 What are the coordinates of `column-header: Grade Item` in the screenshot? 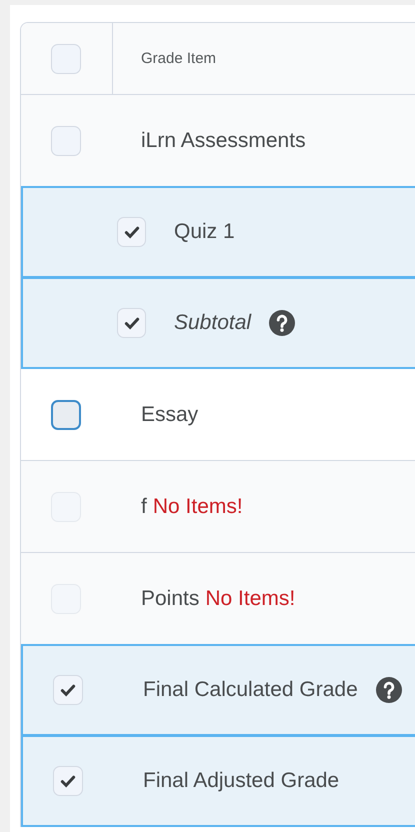 It's located at (164, 58).